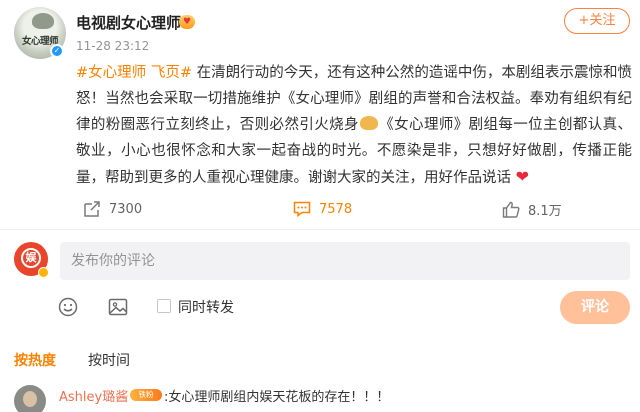  Describe the element at coordinates (43, 21) in the screenshot. I see `avatar-tree-graphic` at that location.